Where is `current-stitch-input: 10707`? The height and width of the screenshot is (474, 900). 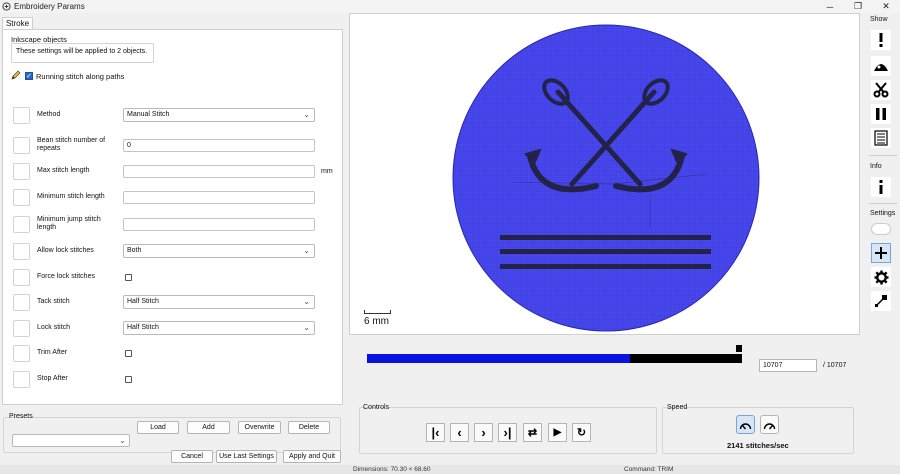
current-stitch-input: 10707 is located at coordinates (788, 365).